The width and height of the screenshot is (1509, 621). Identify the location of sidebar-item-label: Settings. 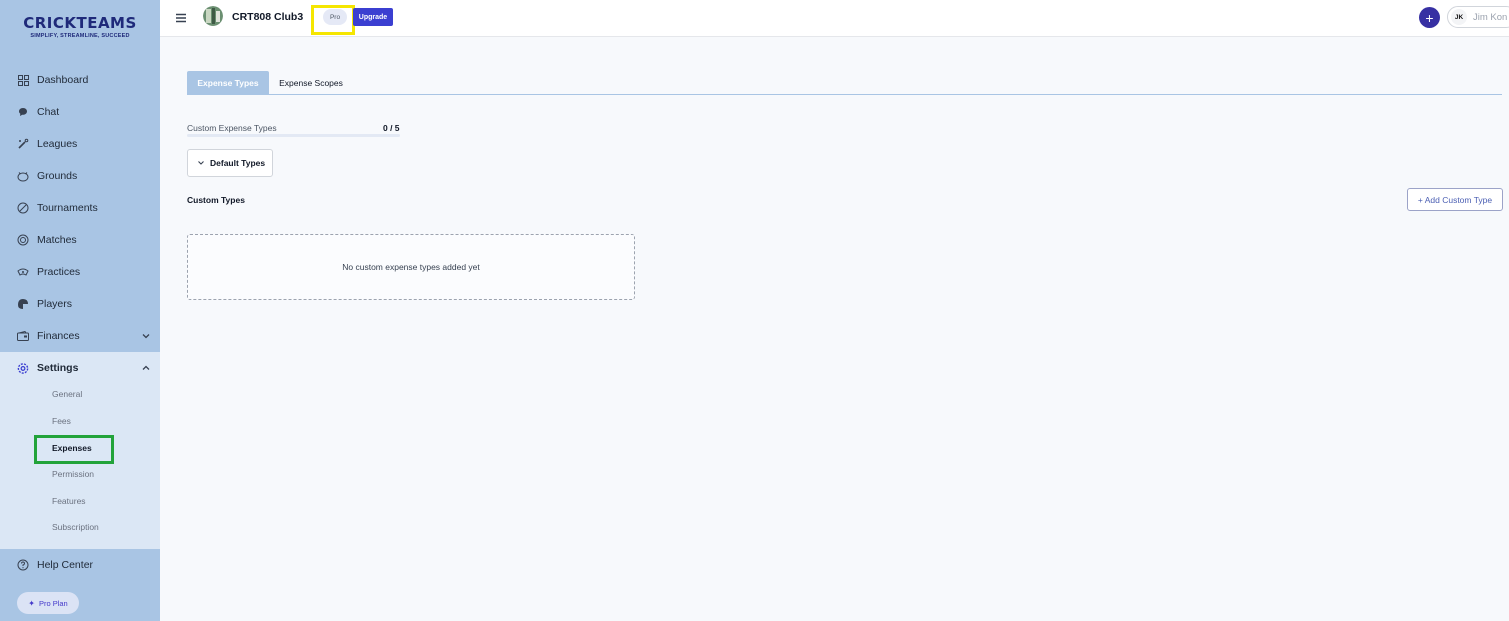
(58, 368).